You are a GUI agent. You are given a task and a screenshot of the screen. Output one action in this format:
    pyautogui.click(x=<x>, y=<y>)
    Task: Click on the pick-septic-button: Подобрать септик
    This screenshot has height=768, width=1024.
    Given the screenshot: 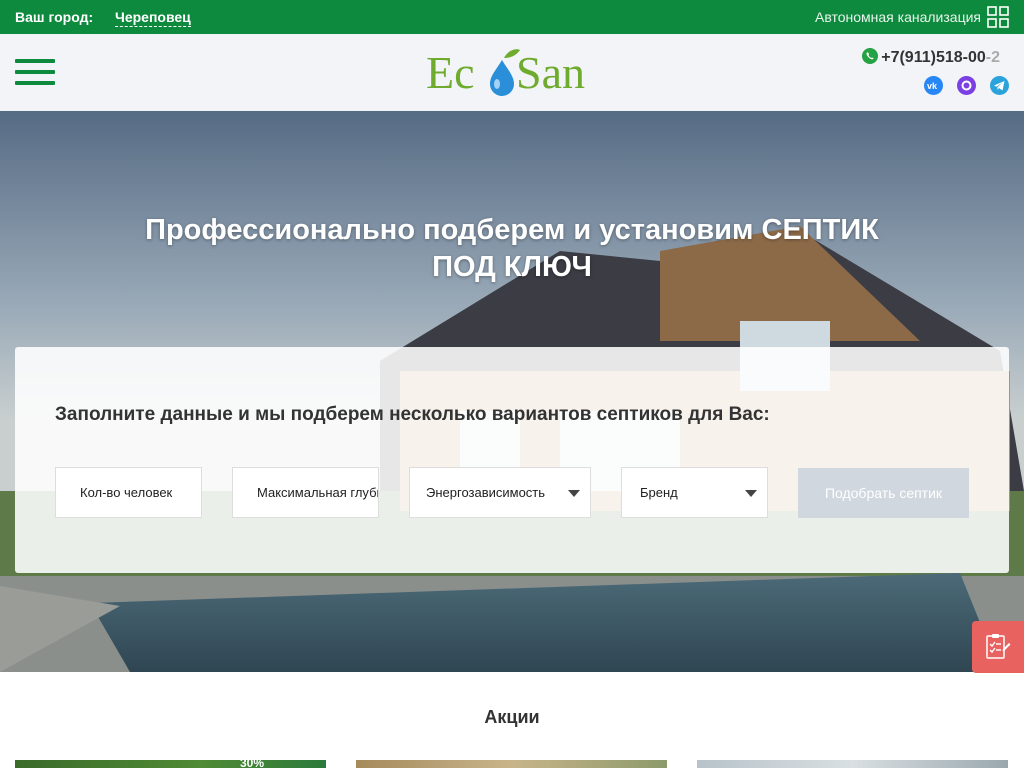 What is the action you would take?
    pyautogui.click(x=883, y=493)
    